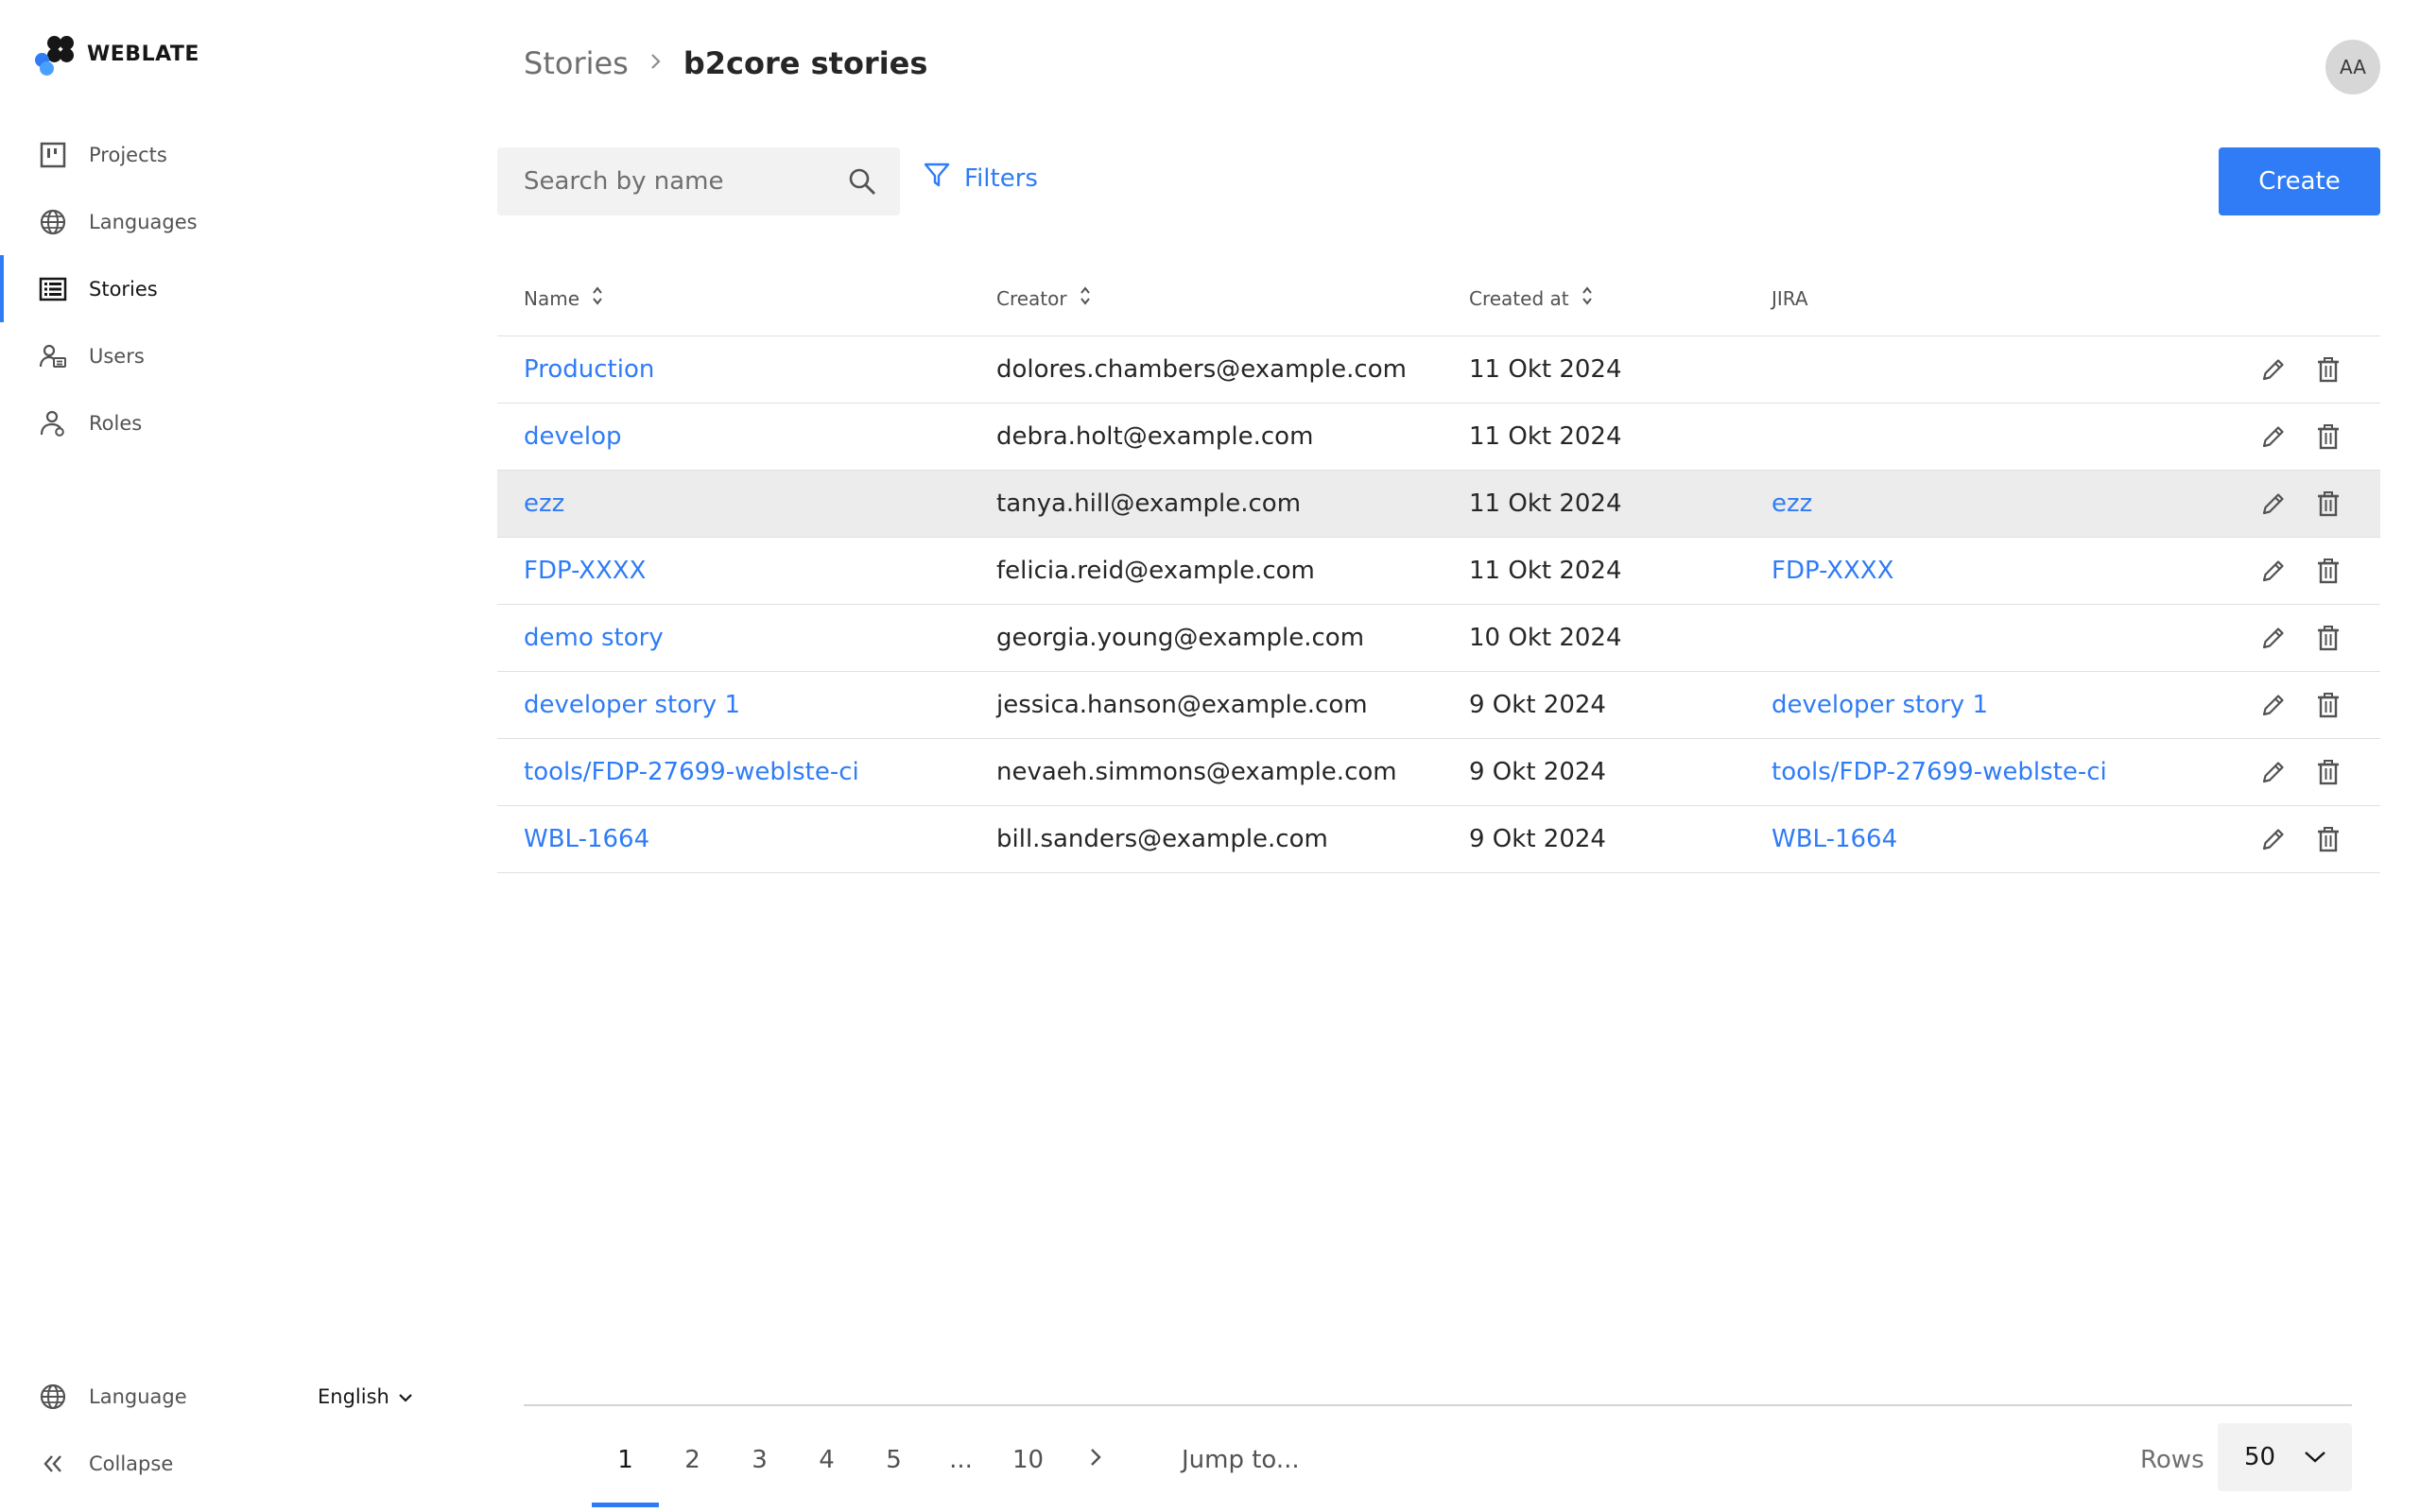 This screenshot has width=2420, height=1512. Describe the element at coordinates (576, 63) in the screenshot. I see `breadcrumb-parent: Stories` at that location.